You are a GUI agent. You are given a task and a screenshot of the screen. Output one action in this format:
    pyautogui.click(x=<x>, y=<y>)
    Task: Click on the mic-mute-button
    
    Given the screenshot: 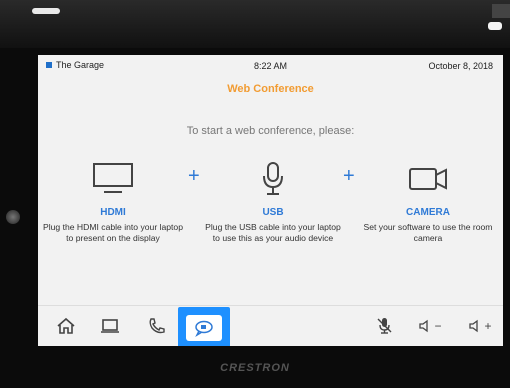 What is the action you would take?
    pyautogui.click(x=384, y=326)
    